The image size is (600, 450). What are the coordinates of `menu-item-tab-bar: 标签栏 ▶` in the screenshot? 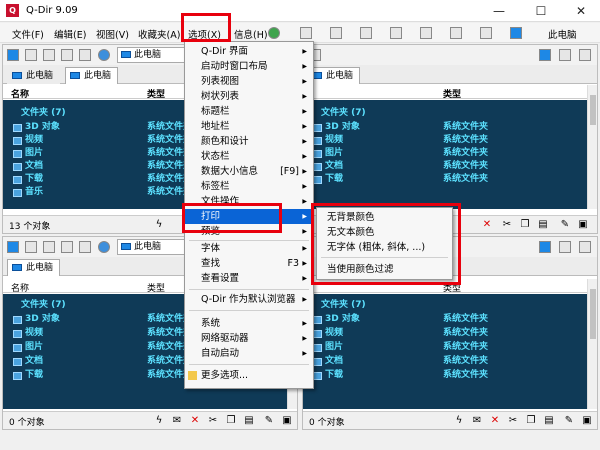 It's located at (249, 186).